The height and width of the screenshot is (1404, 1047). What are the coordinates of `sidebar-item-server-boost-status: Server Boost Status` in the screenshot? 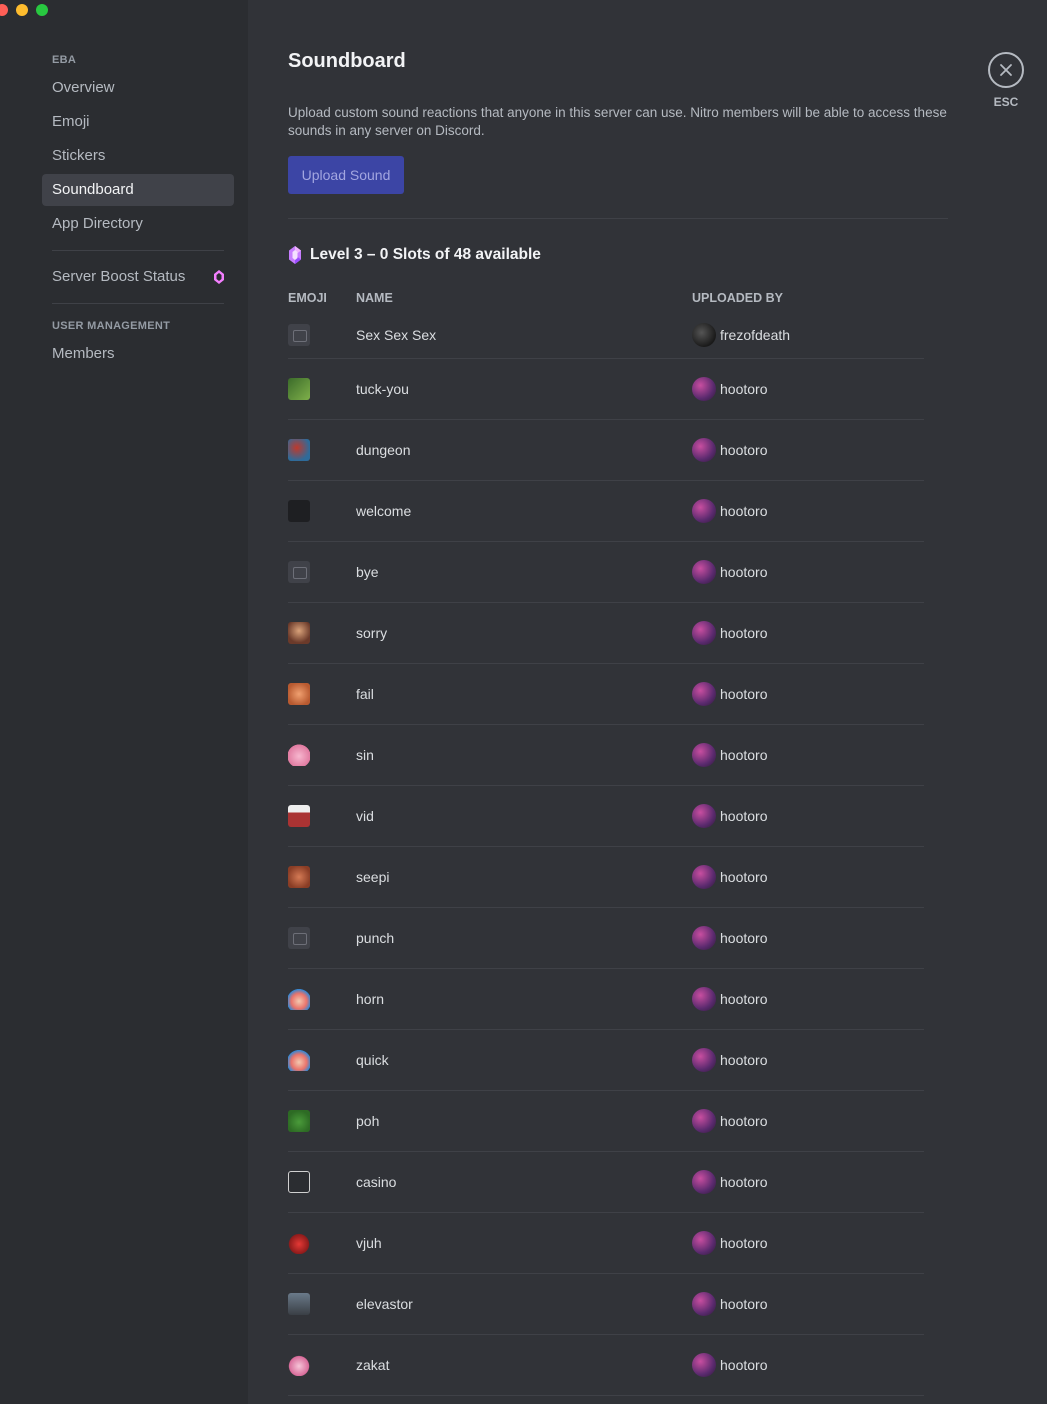 It's located at (138, 277).